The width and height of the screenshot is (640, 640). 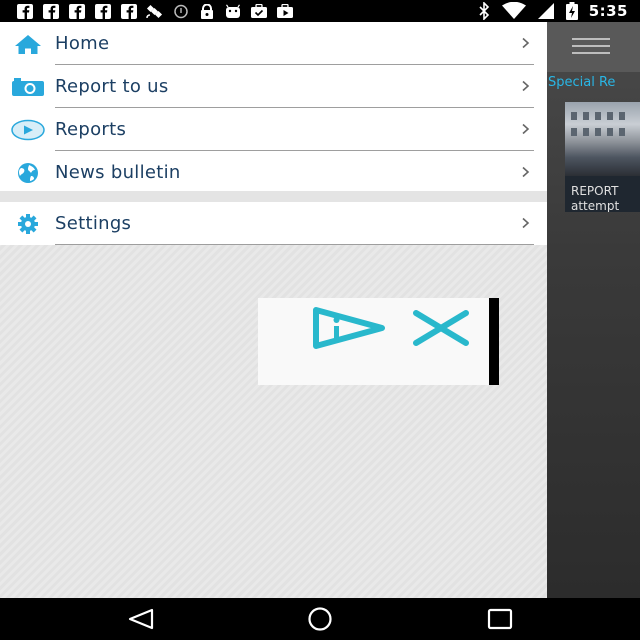 I want to click on menu-item-label: Reports, so click(x=91, y=129).